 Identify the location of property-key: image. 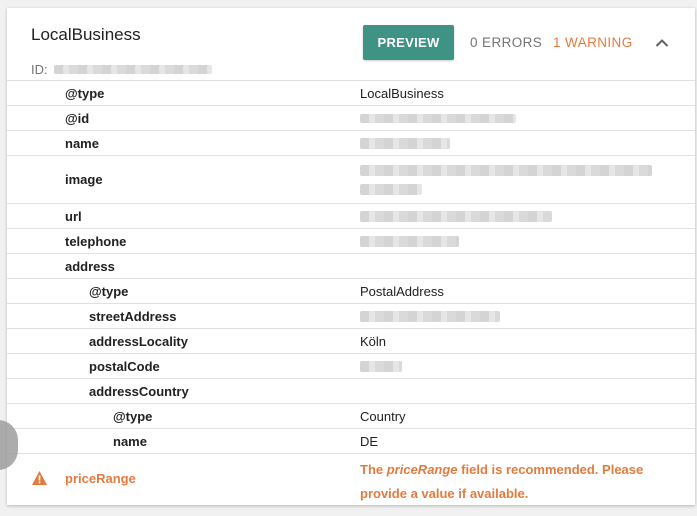
(84, 179).